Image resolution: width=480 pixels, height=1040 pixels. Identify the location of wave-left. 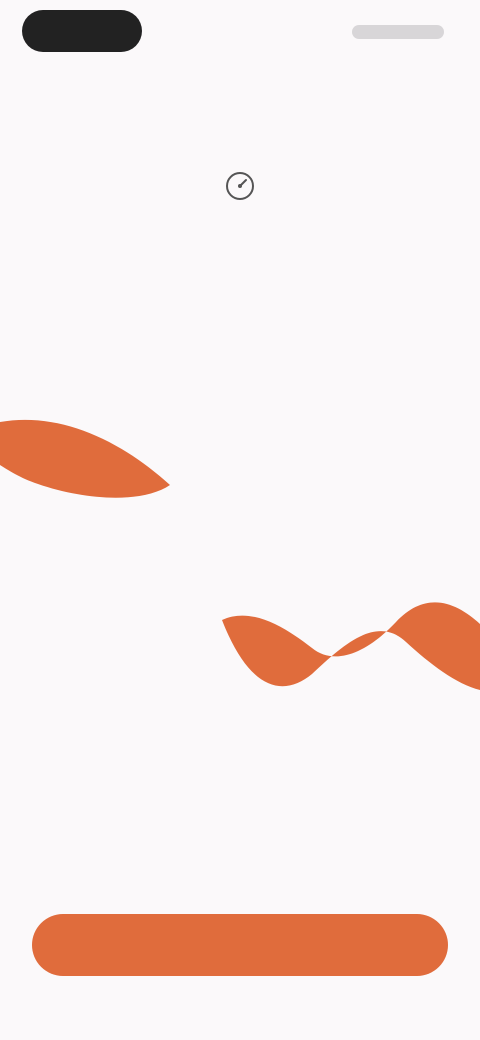
(85, 458).